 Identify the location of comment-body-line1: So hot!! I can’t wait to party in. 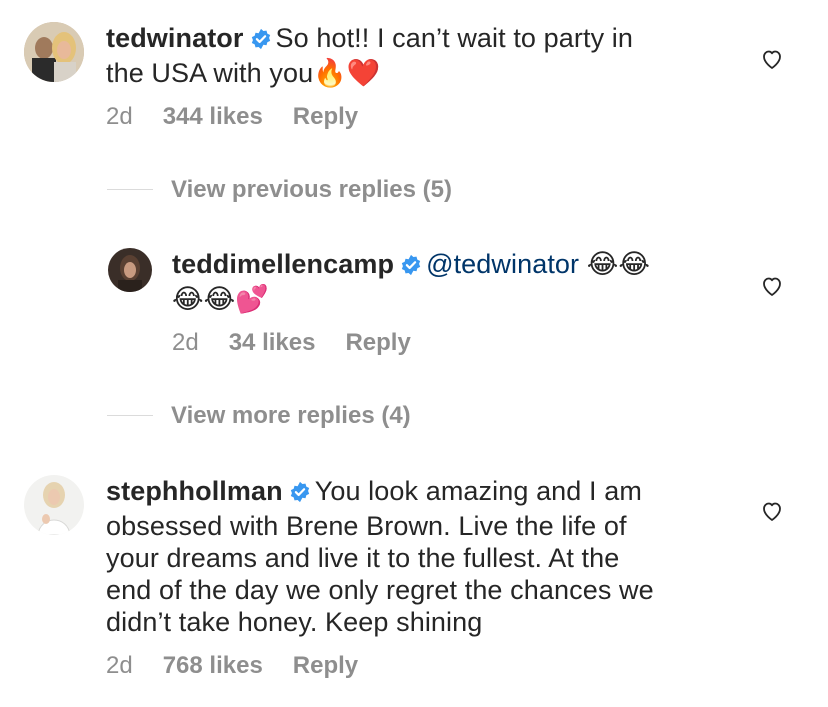
(454, 38).